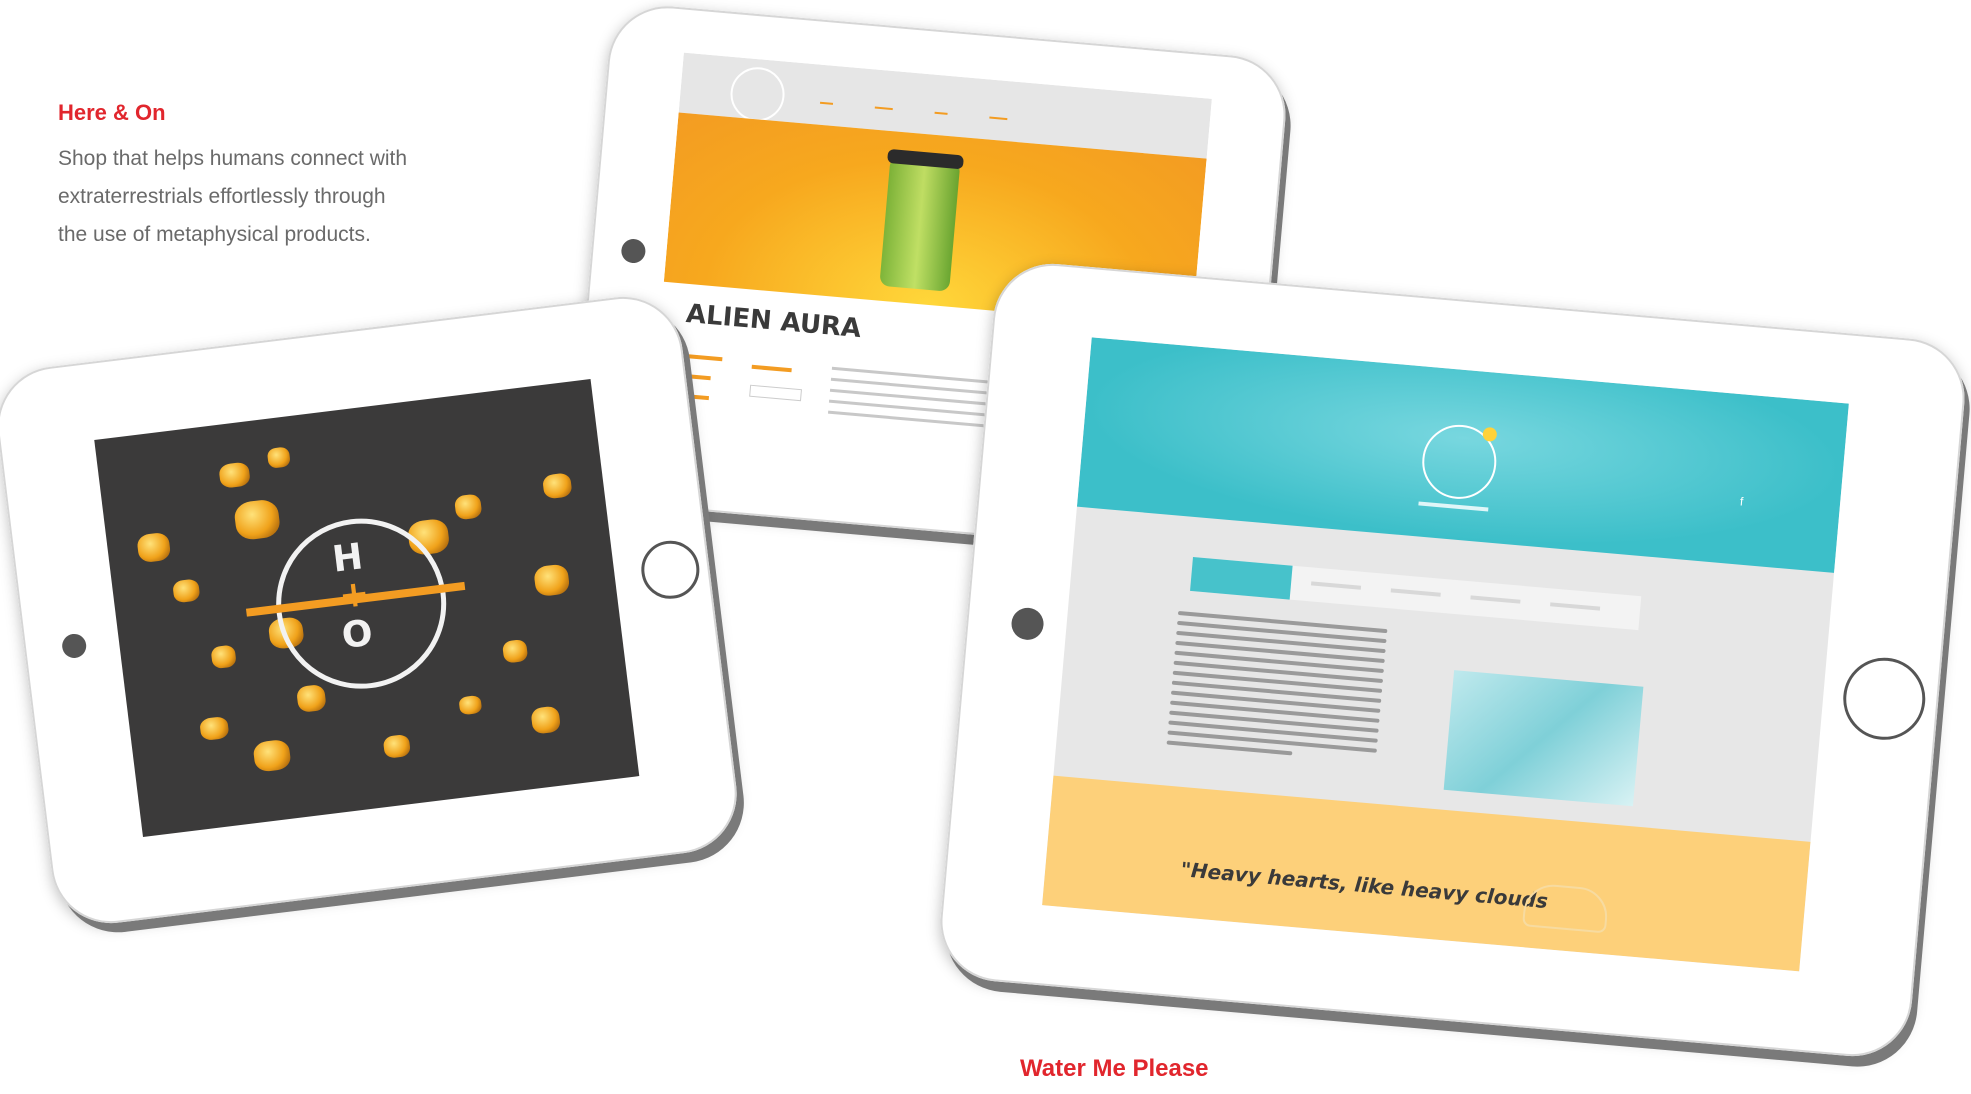 The width and height of the screenshot is (1971, 1094). What do you see at coordinates (1114, 1068) in the screenshot?
I see `water-me-please-title: Water Me Please` at bounding box center [1114, 1068].